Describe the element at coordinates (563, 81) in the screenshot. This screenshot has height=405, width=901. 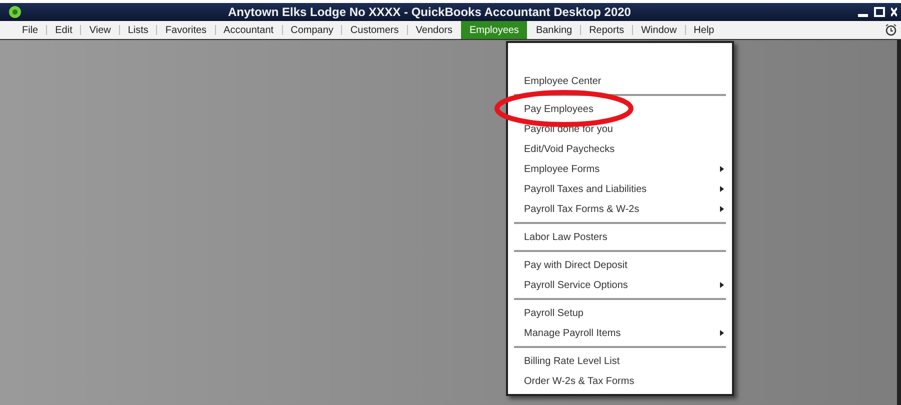
I see `dropdown-item: Employee Center` at that location.